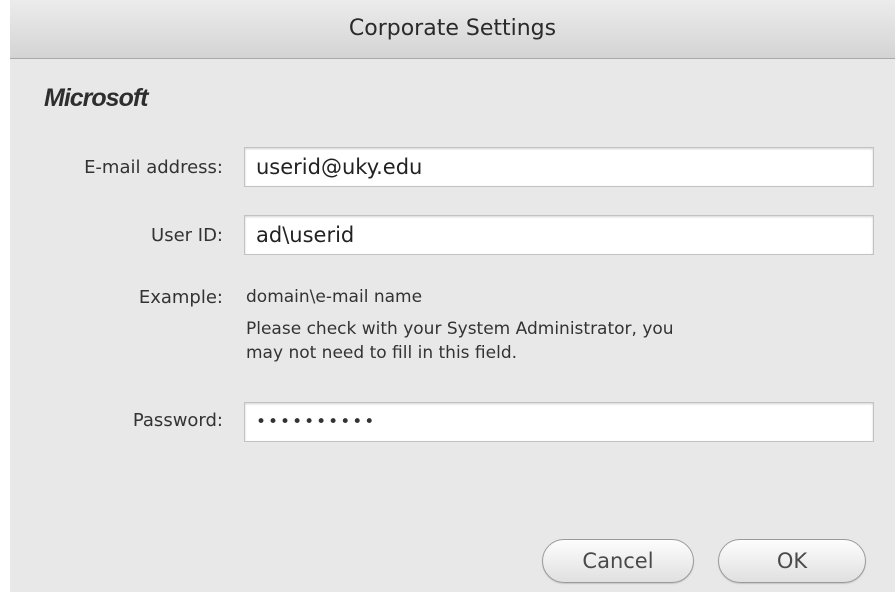 The image size is (895, 592). What do you see at coordinates (382, 353) in the screenshot?
I see `admin-note-line-2: may not need to fill in this field.` at bounding box center [382, 353].